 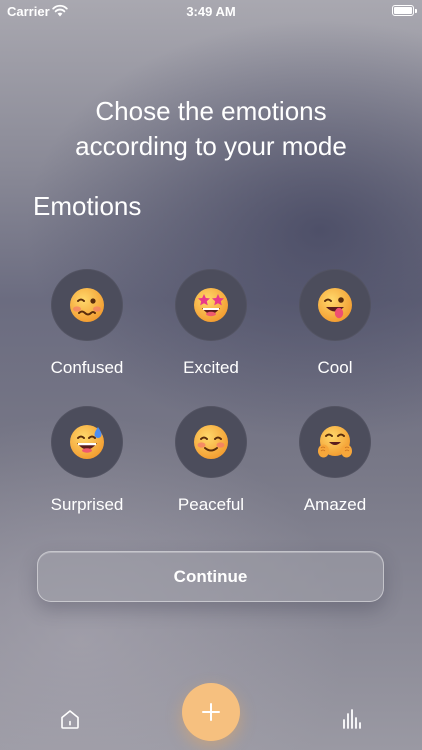 I want to click on emotion-excited: Excited, so click(x=211, y=329).